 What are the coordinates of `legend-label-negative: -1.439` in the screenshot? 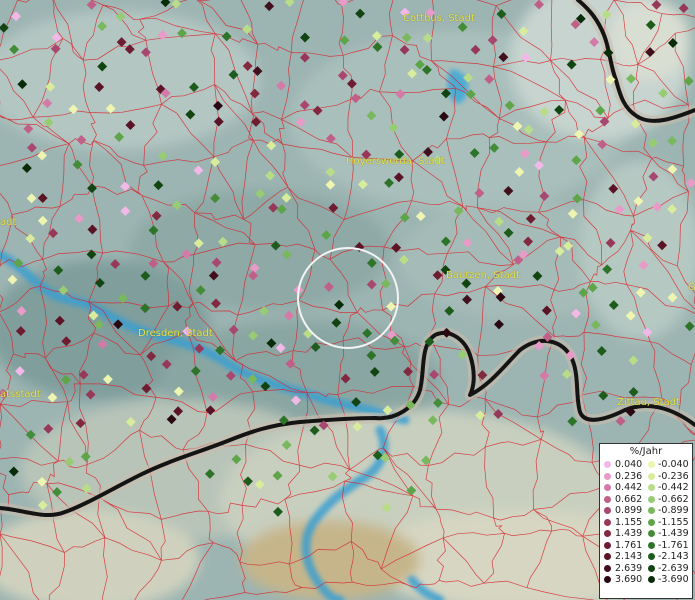 It's located at (673, 533).